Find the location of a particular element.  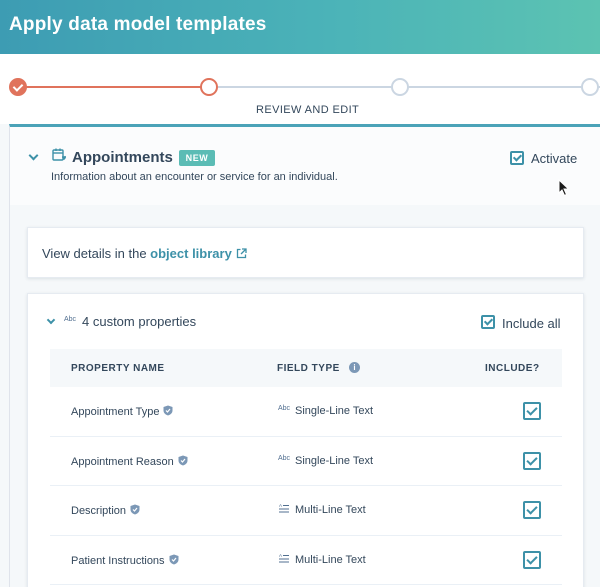

include-all-checkbox is located at coordinates (488, 322).